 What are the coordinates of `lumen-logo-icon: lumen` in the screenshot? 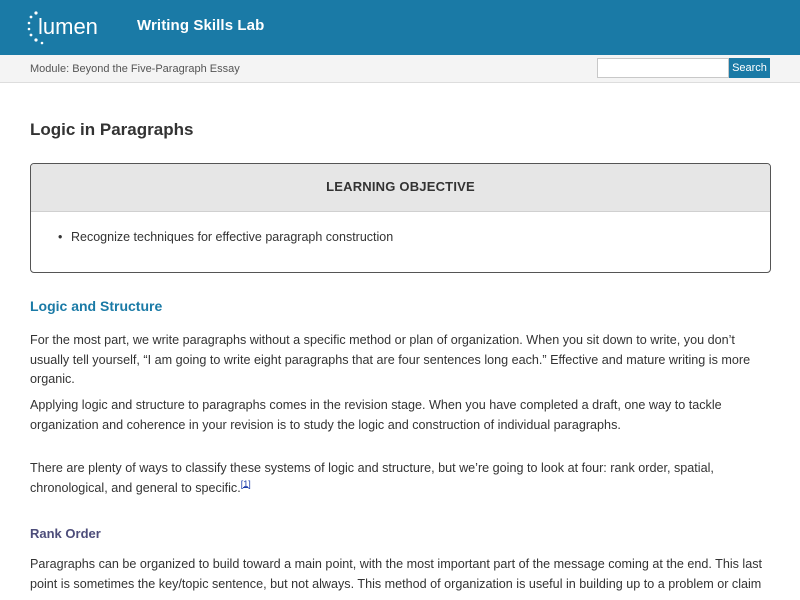 It's located at (62, 28).